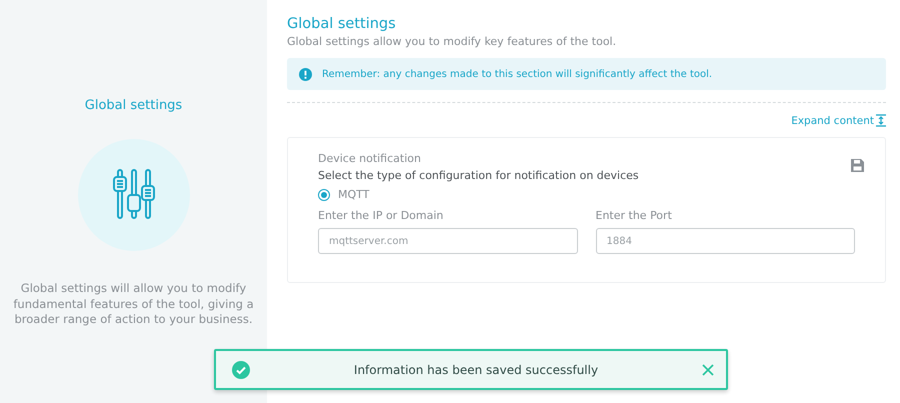 Image resolution: width=900 pixels, height=403 pixels. What do you see at coordinates (479, 175) in the screenshot?
I see `card-description: Select the type of configuration for notification on devices` at bounding box center [479, 175].